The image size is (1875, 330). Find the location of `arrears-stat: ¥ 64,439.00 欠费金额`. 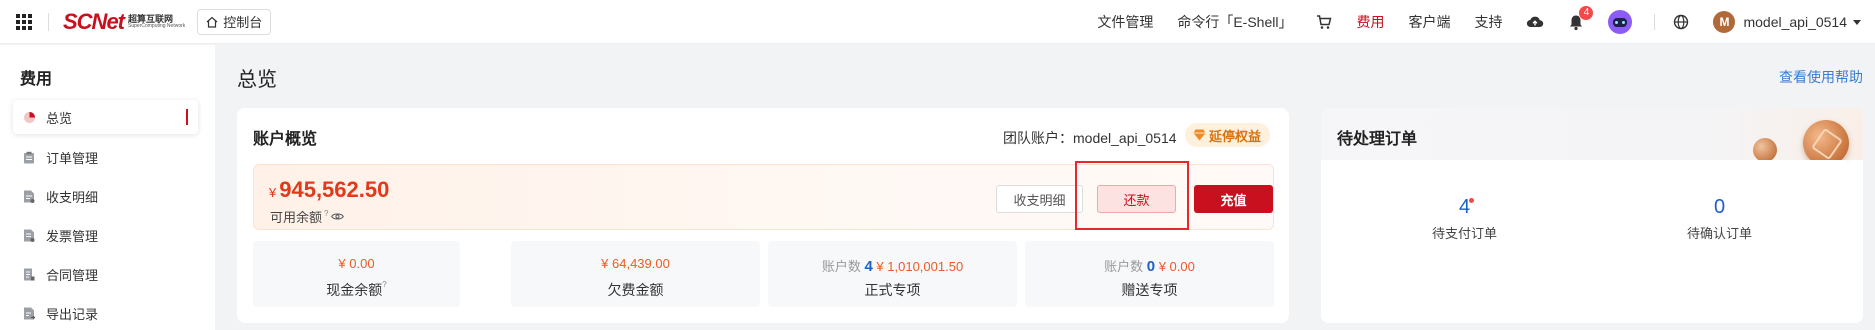

arrears-stat: ¥ 64,439.00 欠费金额 is located at coordinates (635, 274).